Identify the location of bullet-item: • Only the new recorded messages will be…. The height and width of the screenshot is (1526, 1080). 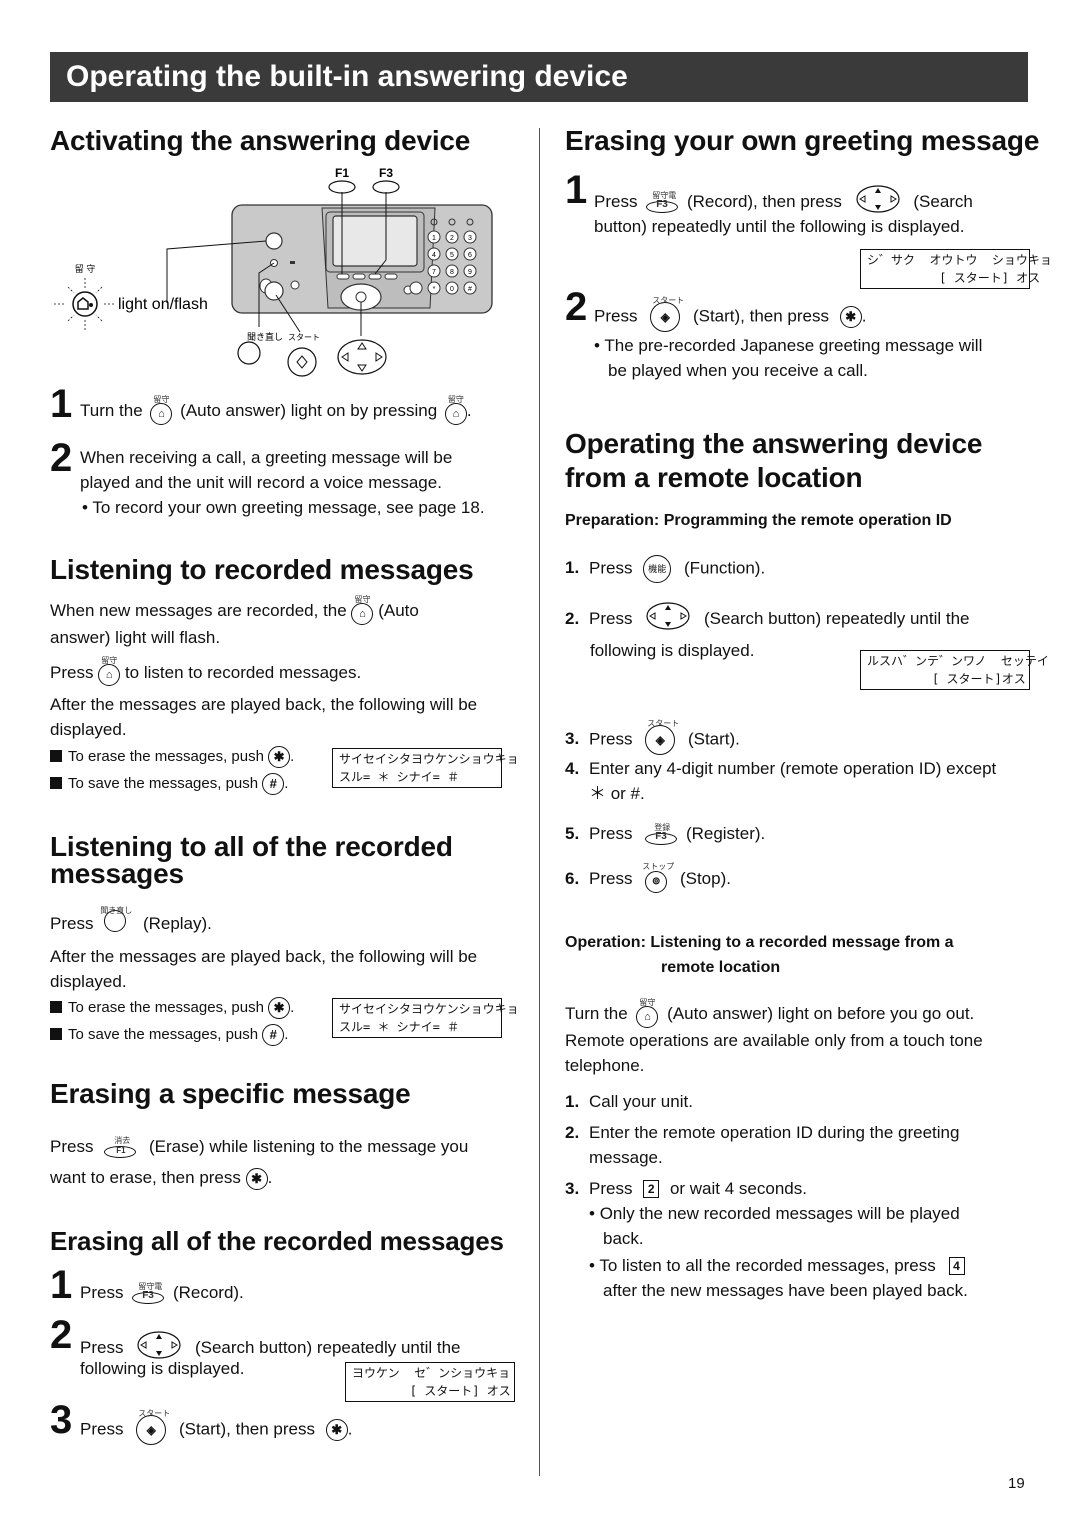
(774, 1213).